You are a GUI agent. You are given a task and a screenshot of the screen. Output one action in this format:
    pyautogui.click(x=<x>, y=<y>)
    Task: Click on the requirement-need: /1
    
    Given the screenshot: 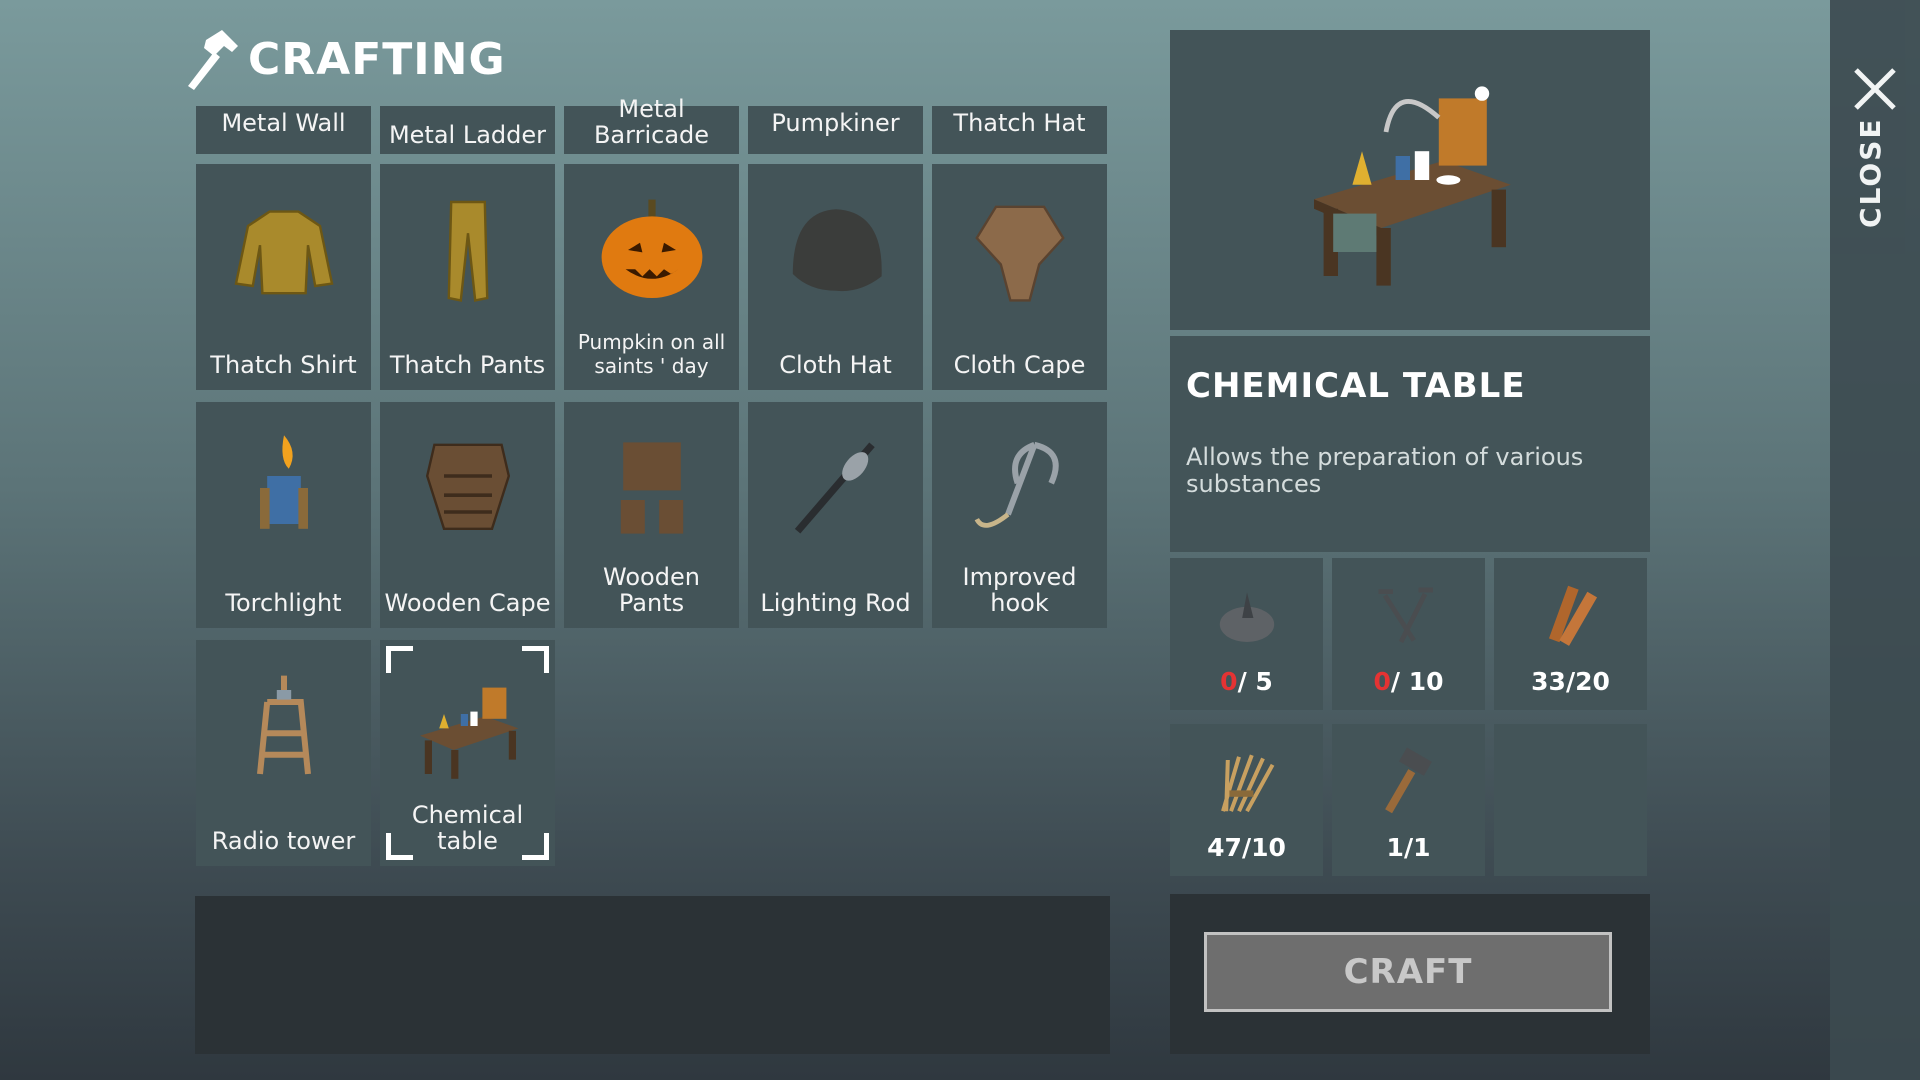 What is the action you would take?
    pyautogui.click(x=1417, y=847)
    